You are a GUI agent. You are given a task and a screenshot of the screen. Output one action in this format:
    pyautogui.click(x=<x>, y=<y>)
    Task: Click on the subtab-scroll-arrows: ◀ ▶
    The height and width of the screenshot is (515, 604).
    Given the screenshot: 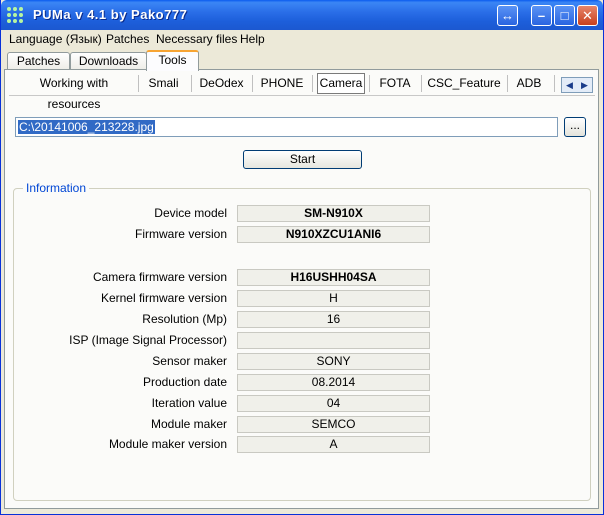 What is the action you would take?
    pyautogui.click(x=577, y=85)
    